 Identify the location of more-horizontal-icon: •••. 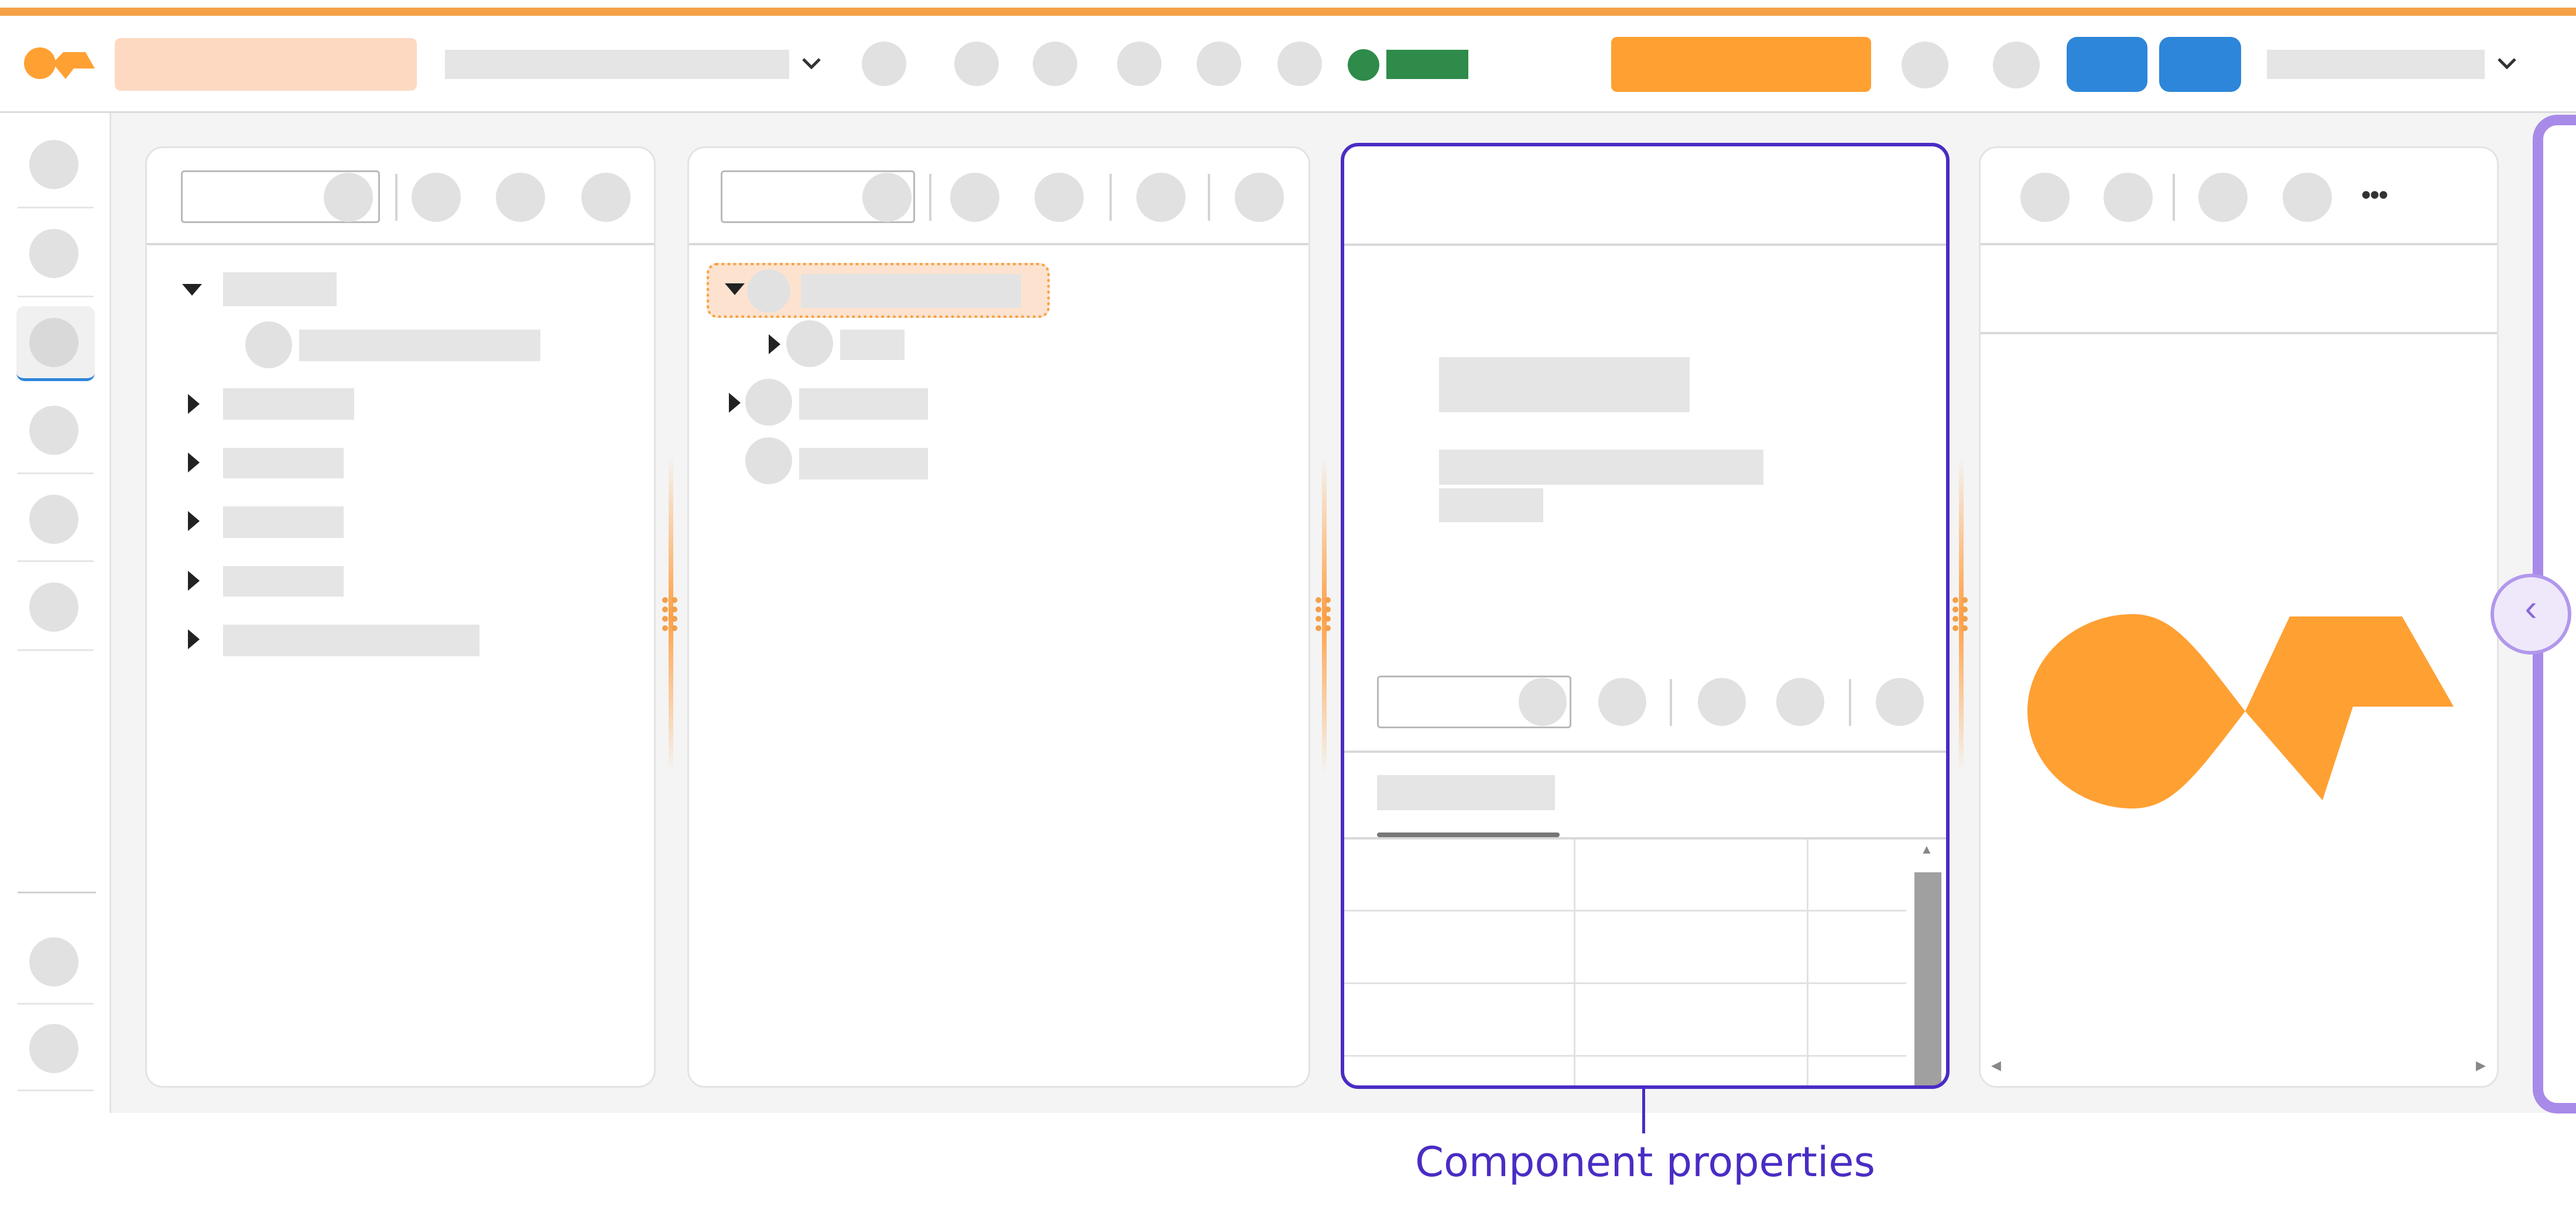
(2374, 196).